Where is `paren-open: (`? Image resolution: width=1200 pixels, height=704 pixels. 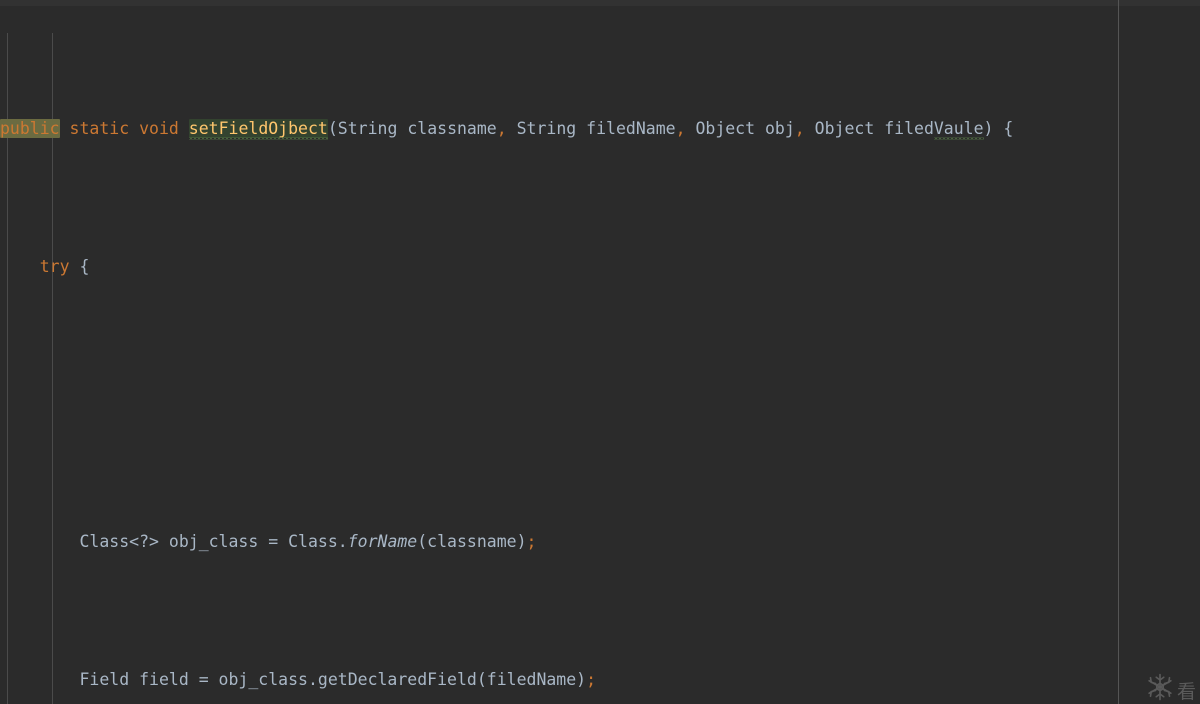 paren-open: ( is located at coordinates (332, 129).